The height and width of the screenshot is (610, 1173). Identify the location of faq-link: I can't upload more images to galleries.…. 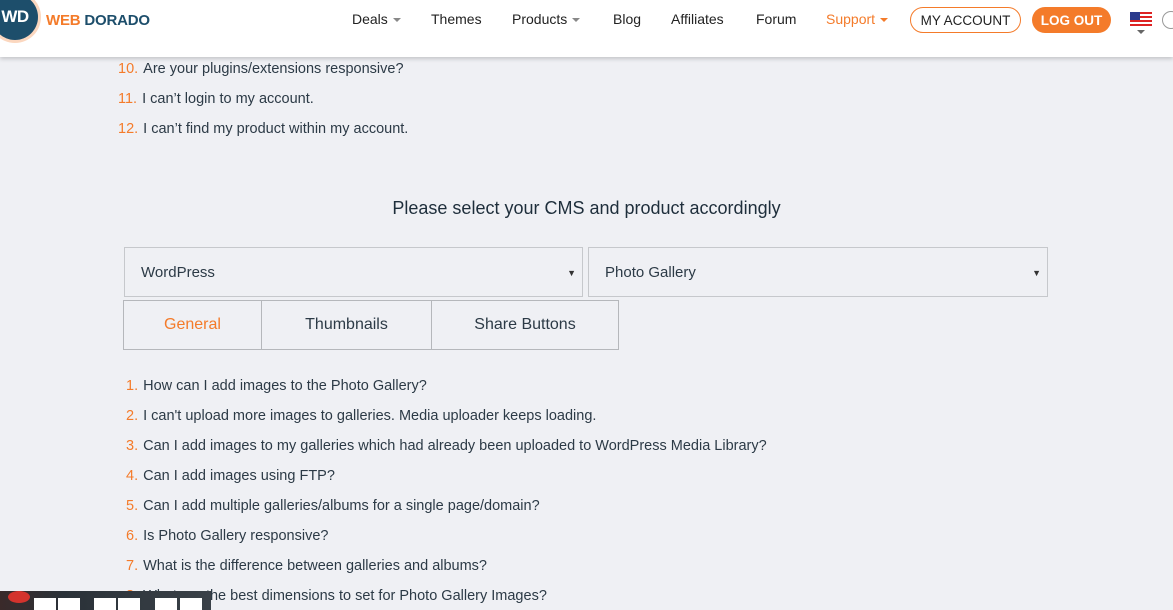
(369, 416).